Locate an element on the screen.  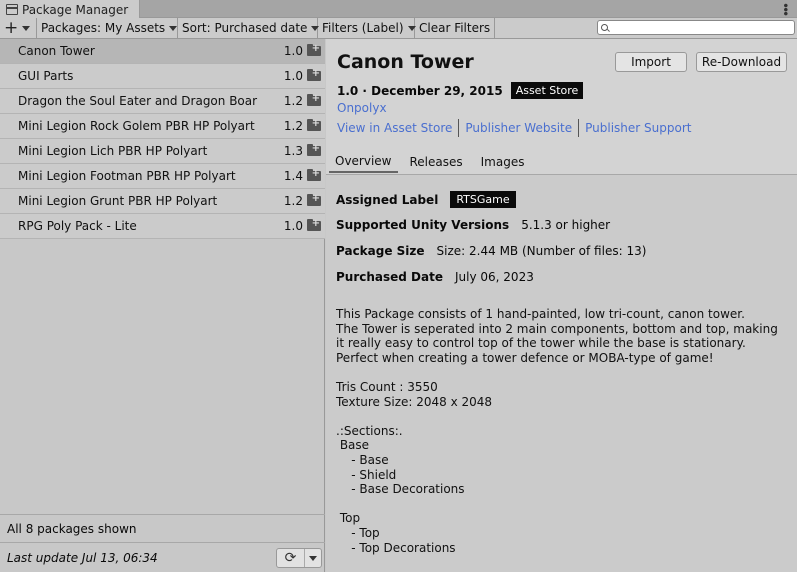
publisher-support-link: Publisher Support is located at coordinates (641, 128).